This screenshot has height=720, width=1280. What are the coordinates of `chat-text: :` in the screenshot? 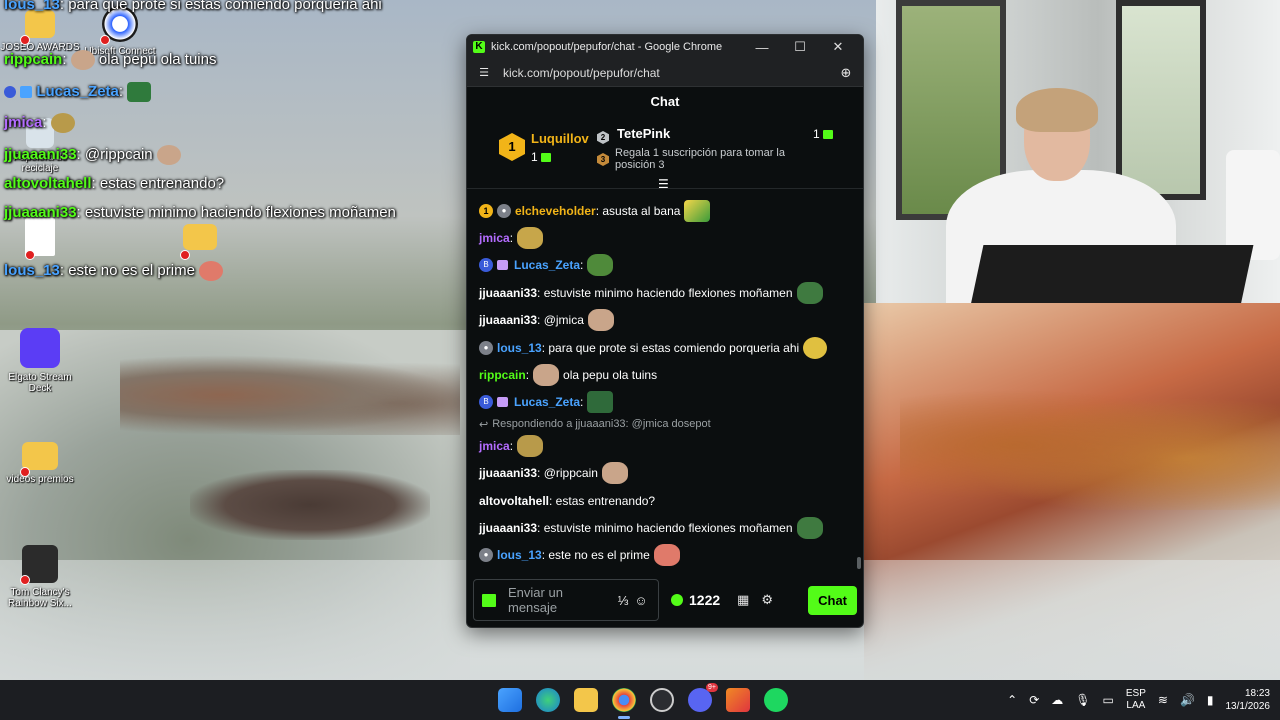 It's located at (582, 402).